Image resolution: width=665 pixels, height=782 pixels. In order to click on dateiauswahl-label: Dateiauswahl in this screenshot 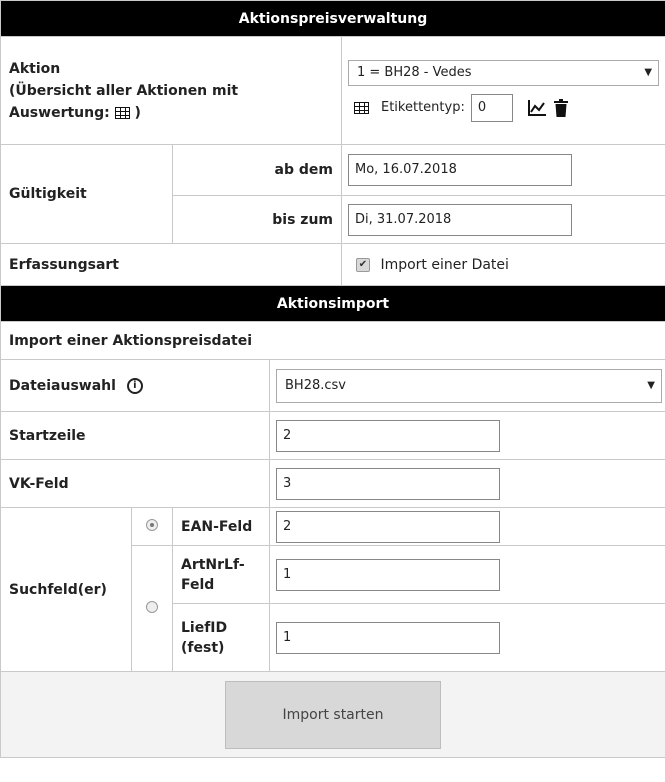, I will do `click(62, 385)`.